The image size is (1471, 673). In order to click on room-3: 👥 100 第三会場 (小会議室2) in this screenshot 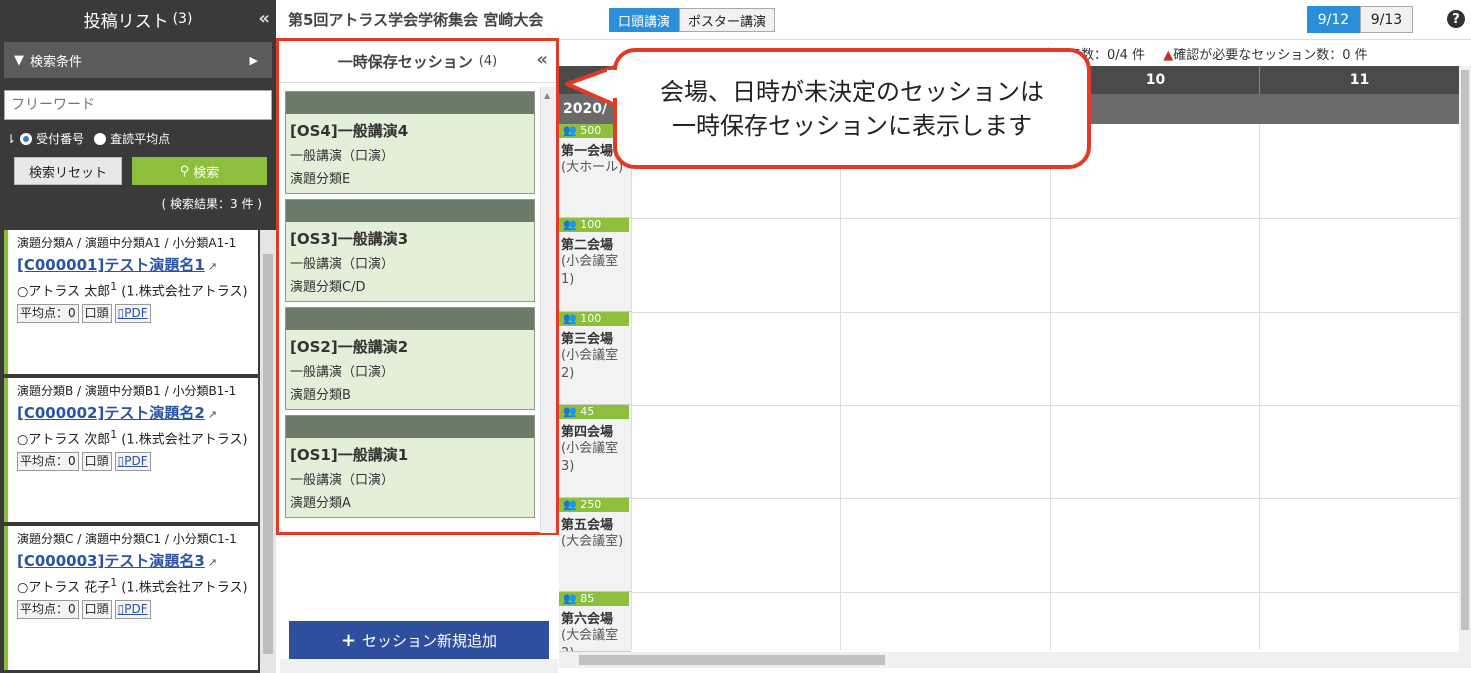, I will do `click(595, 358)`.